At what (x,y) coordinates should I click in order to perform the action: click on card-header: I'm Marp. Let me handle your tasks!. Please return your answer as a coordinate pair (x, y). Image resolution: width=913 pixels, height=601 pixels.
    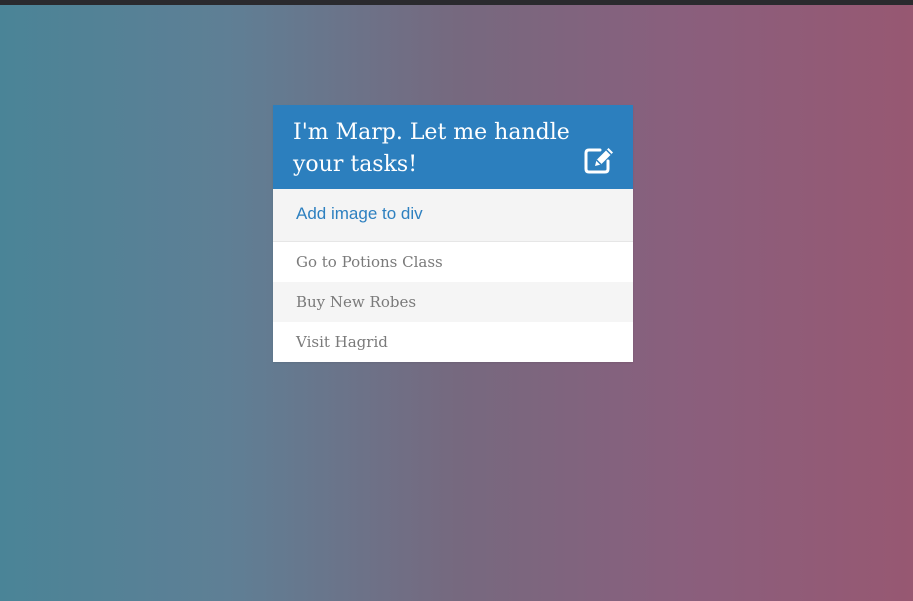
    Looking at the image, I should click on (453, 147).